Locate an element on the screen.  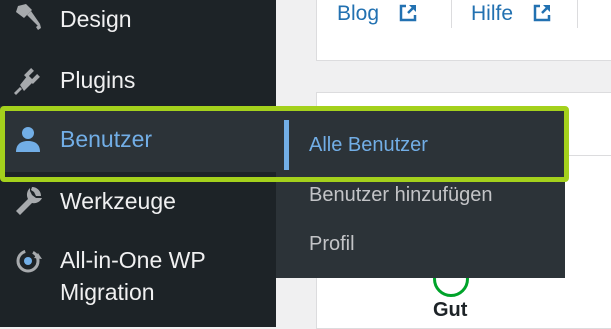
submenu-item-benutzer-hinzufuegen: Benutzer hinzufügen is located at coordinates (400, 195).